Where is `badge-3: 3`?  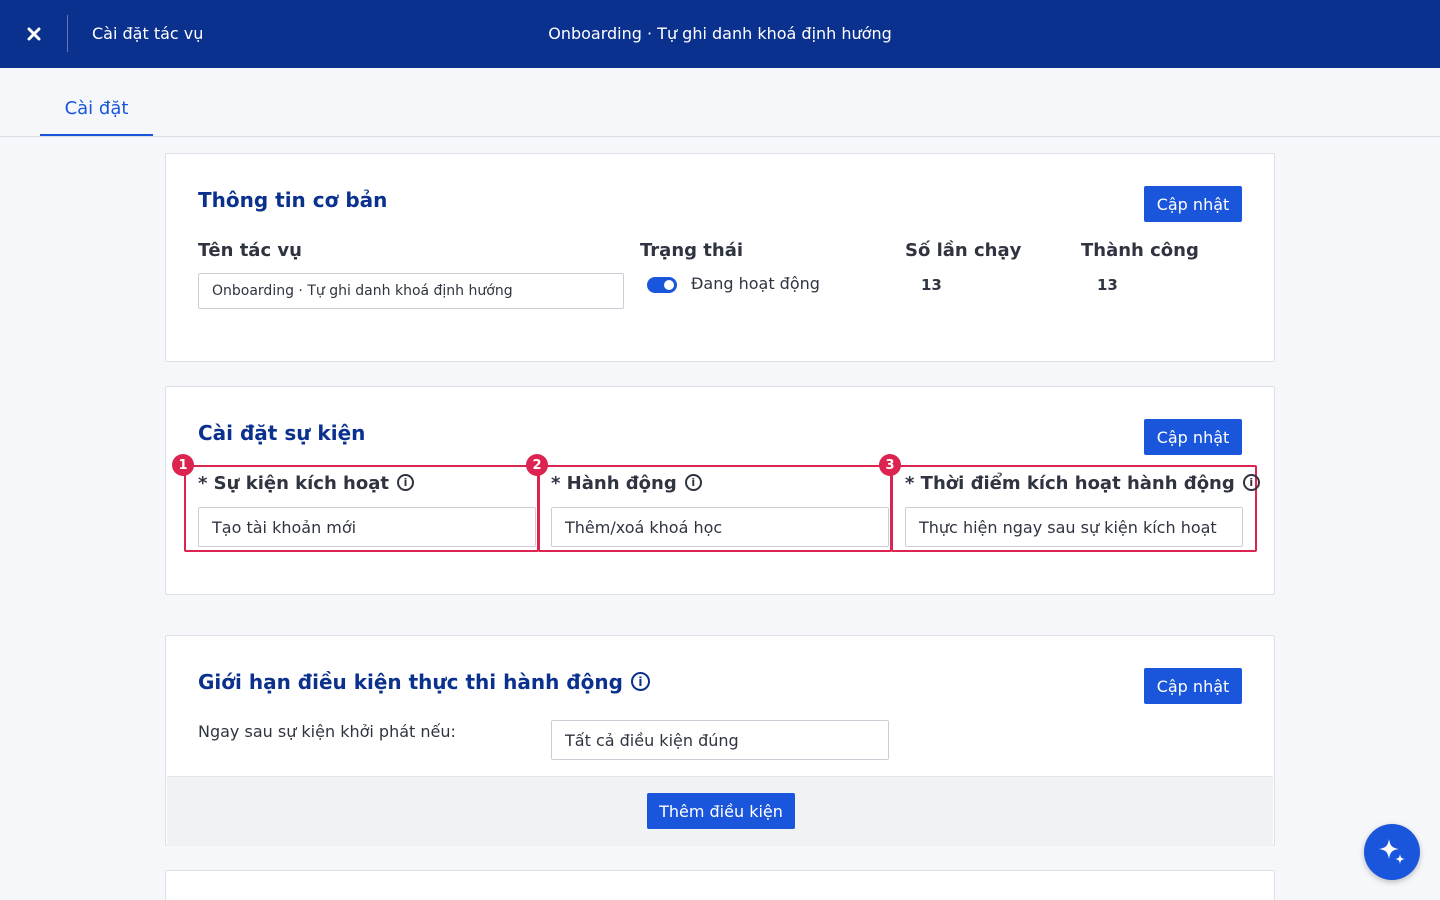
badge-3: 3 is located at coordinates (890, 465).